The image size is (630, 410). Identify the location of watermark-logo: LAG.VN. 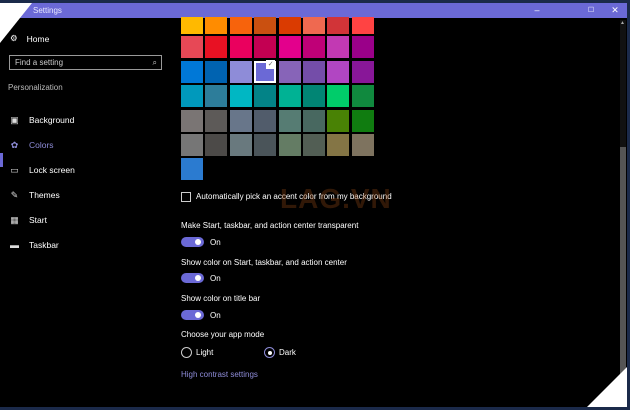
(336, 198).